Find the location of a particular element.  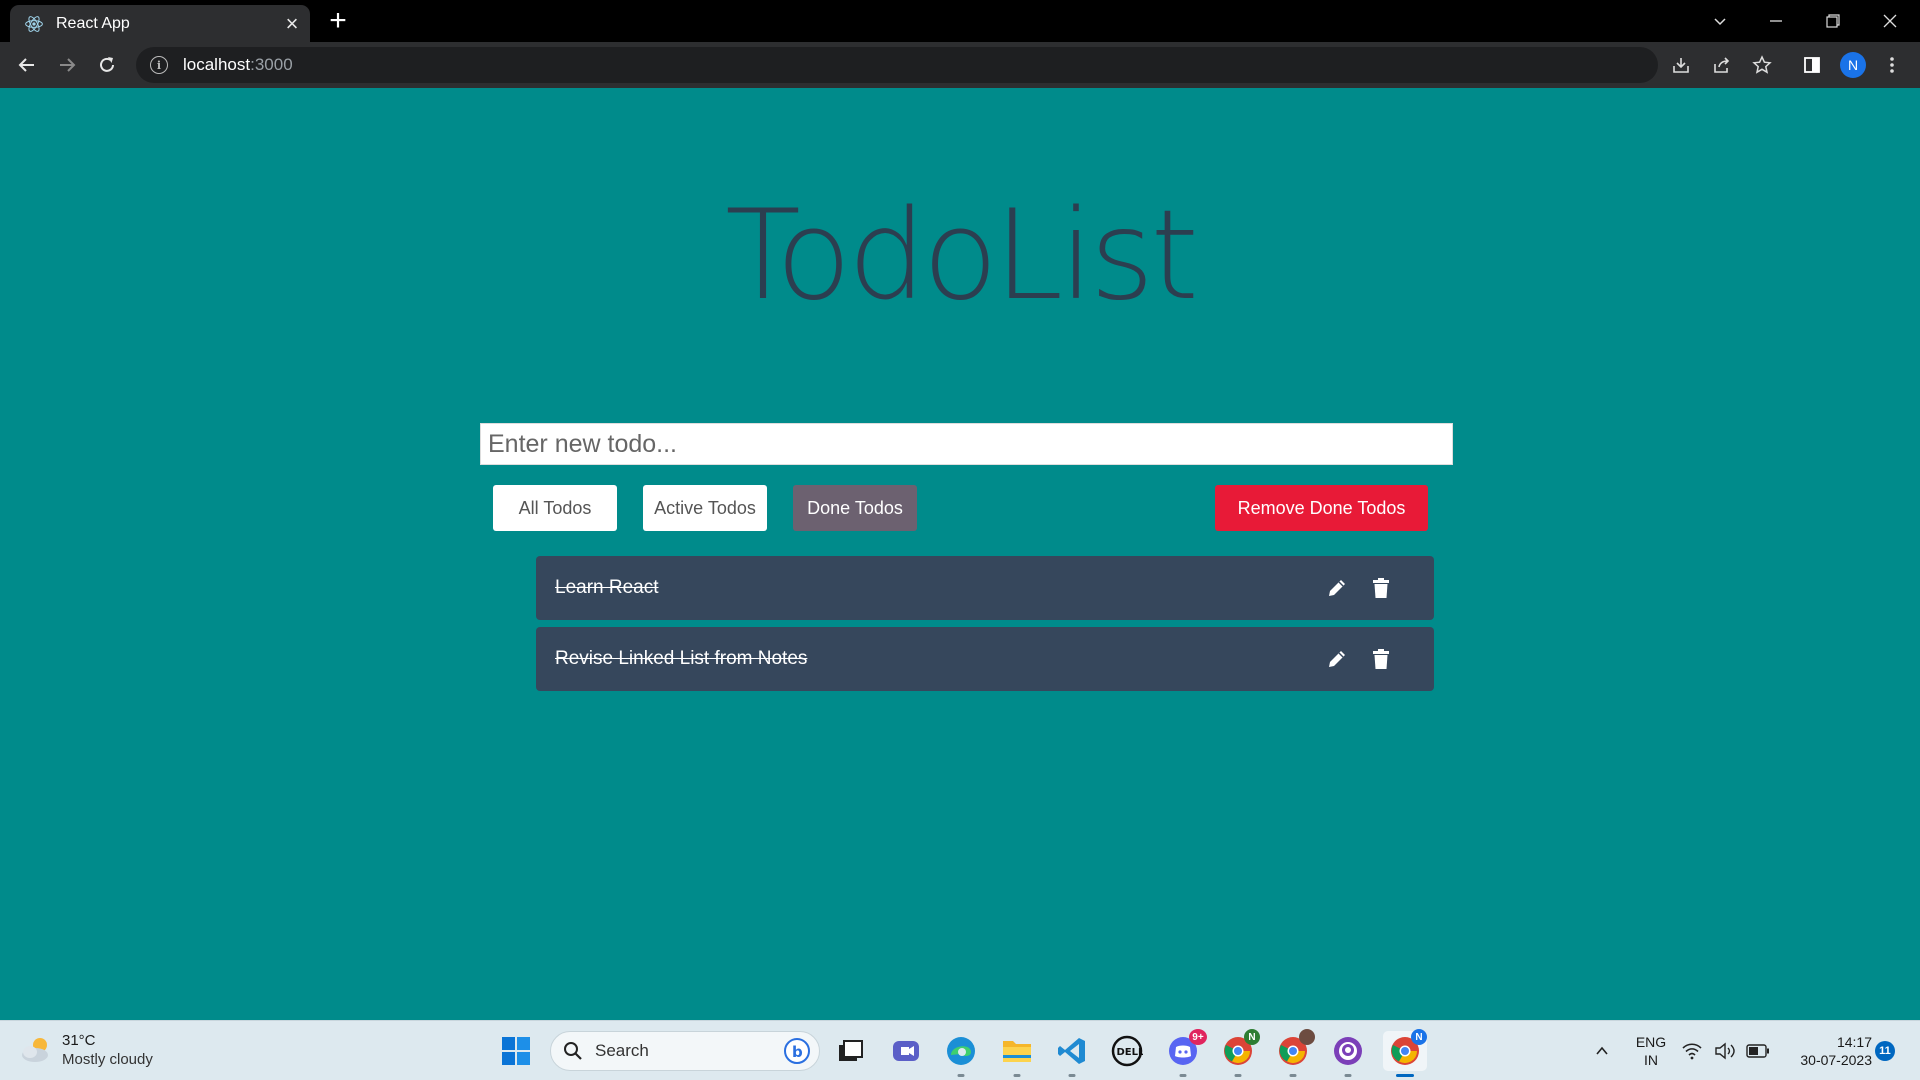

url-host: localhost is located at coordinates (217, 64).